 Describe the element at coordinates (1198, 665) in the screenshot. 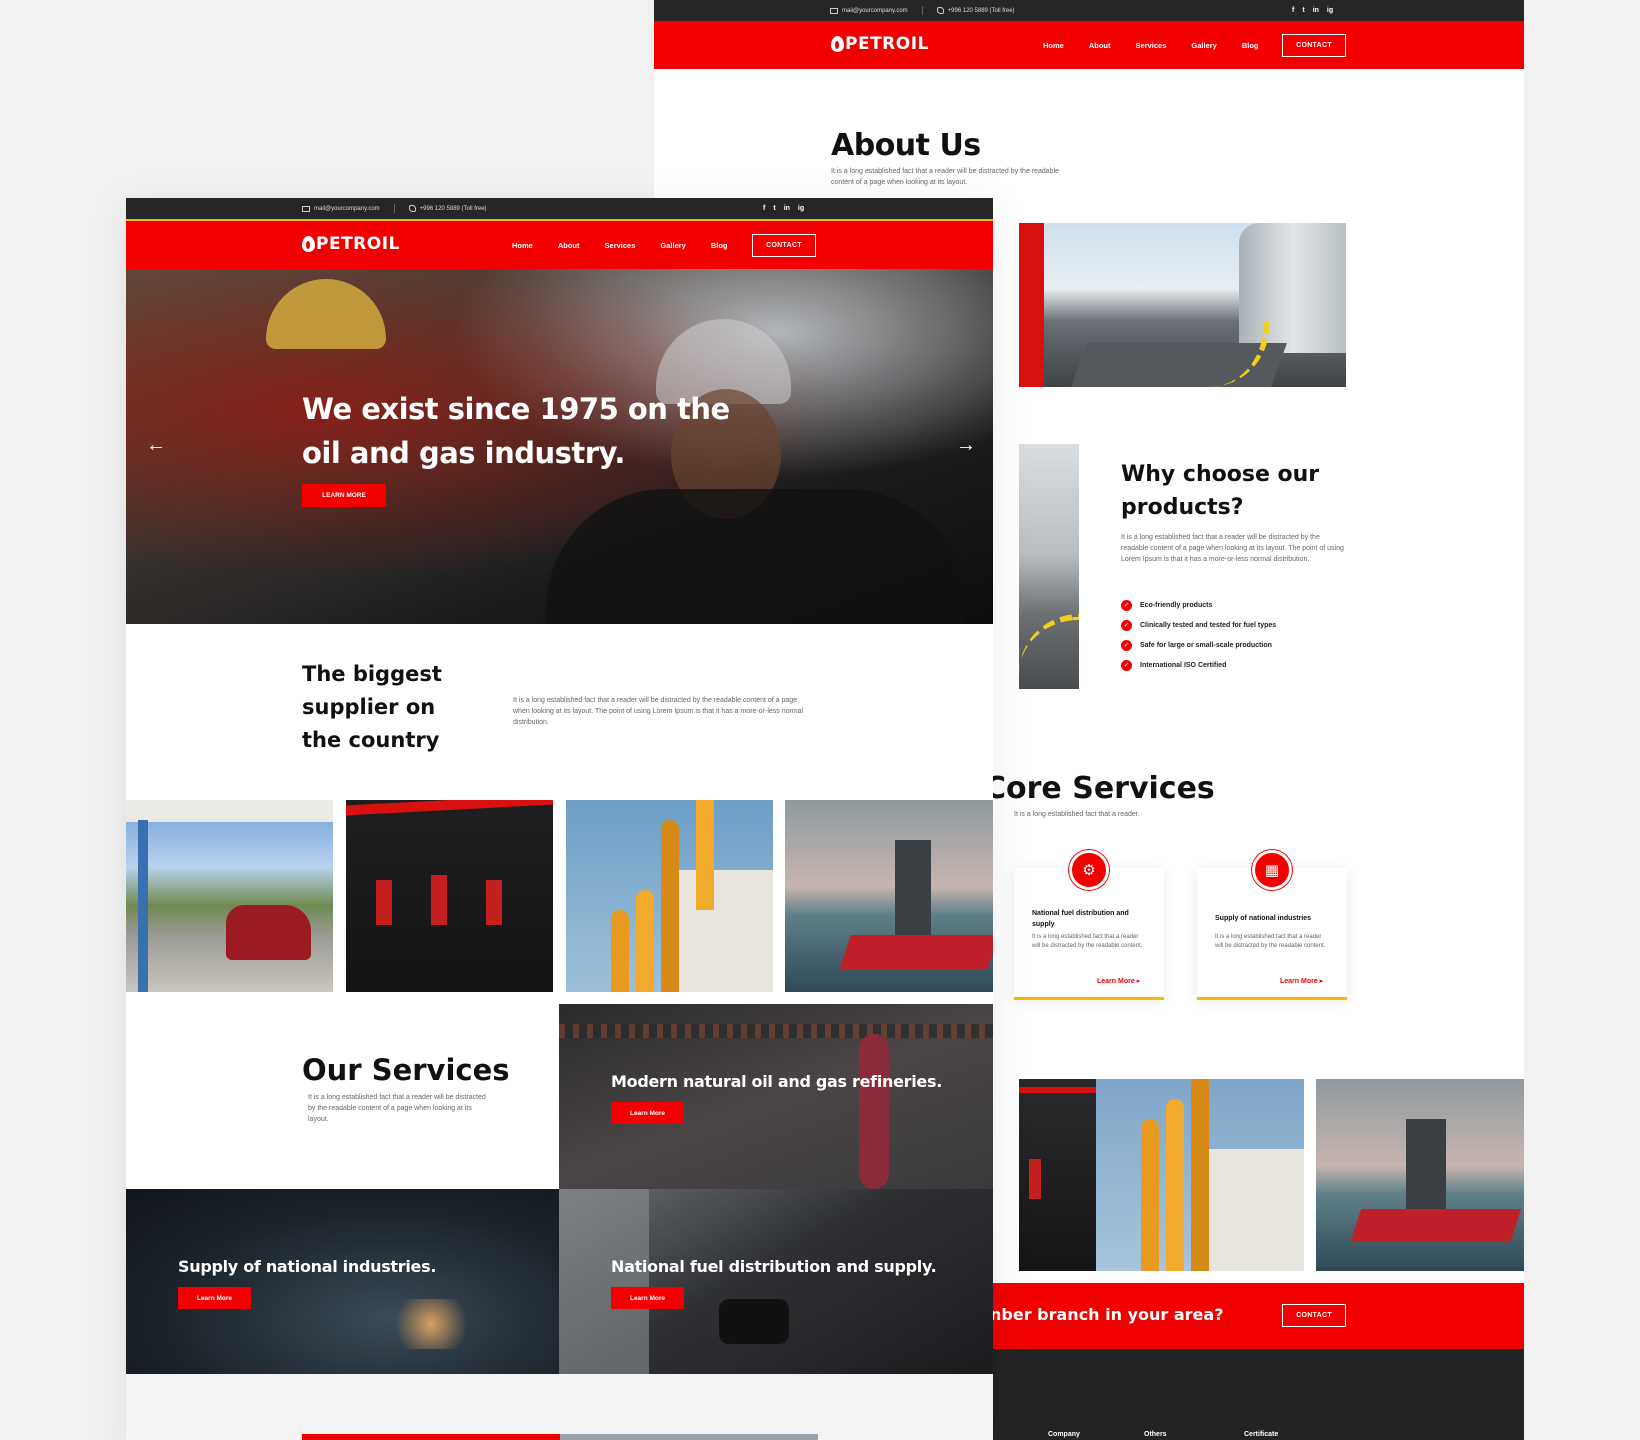

I see `feature-item: ✓ International ISO Certified` at that location.